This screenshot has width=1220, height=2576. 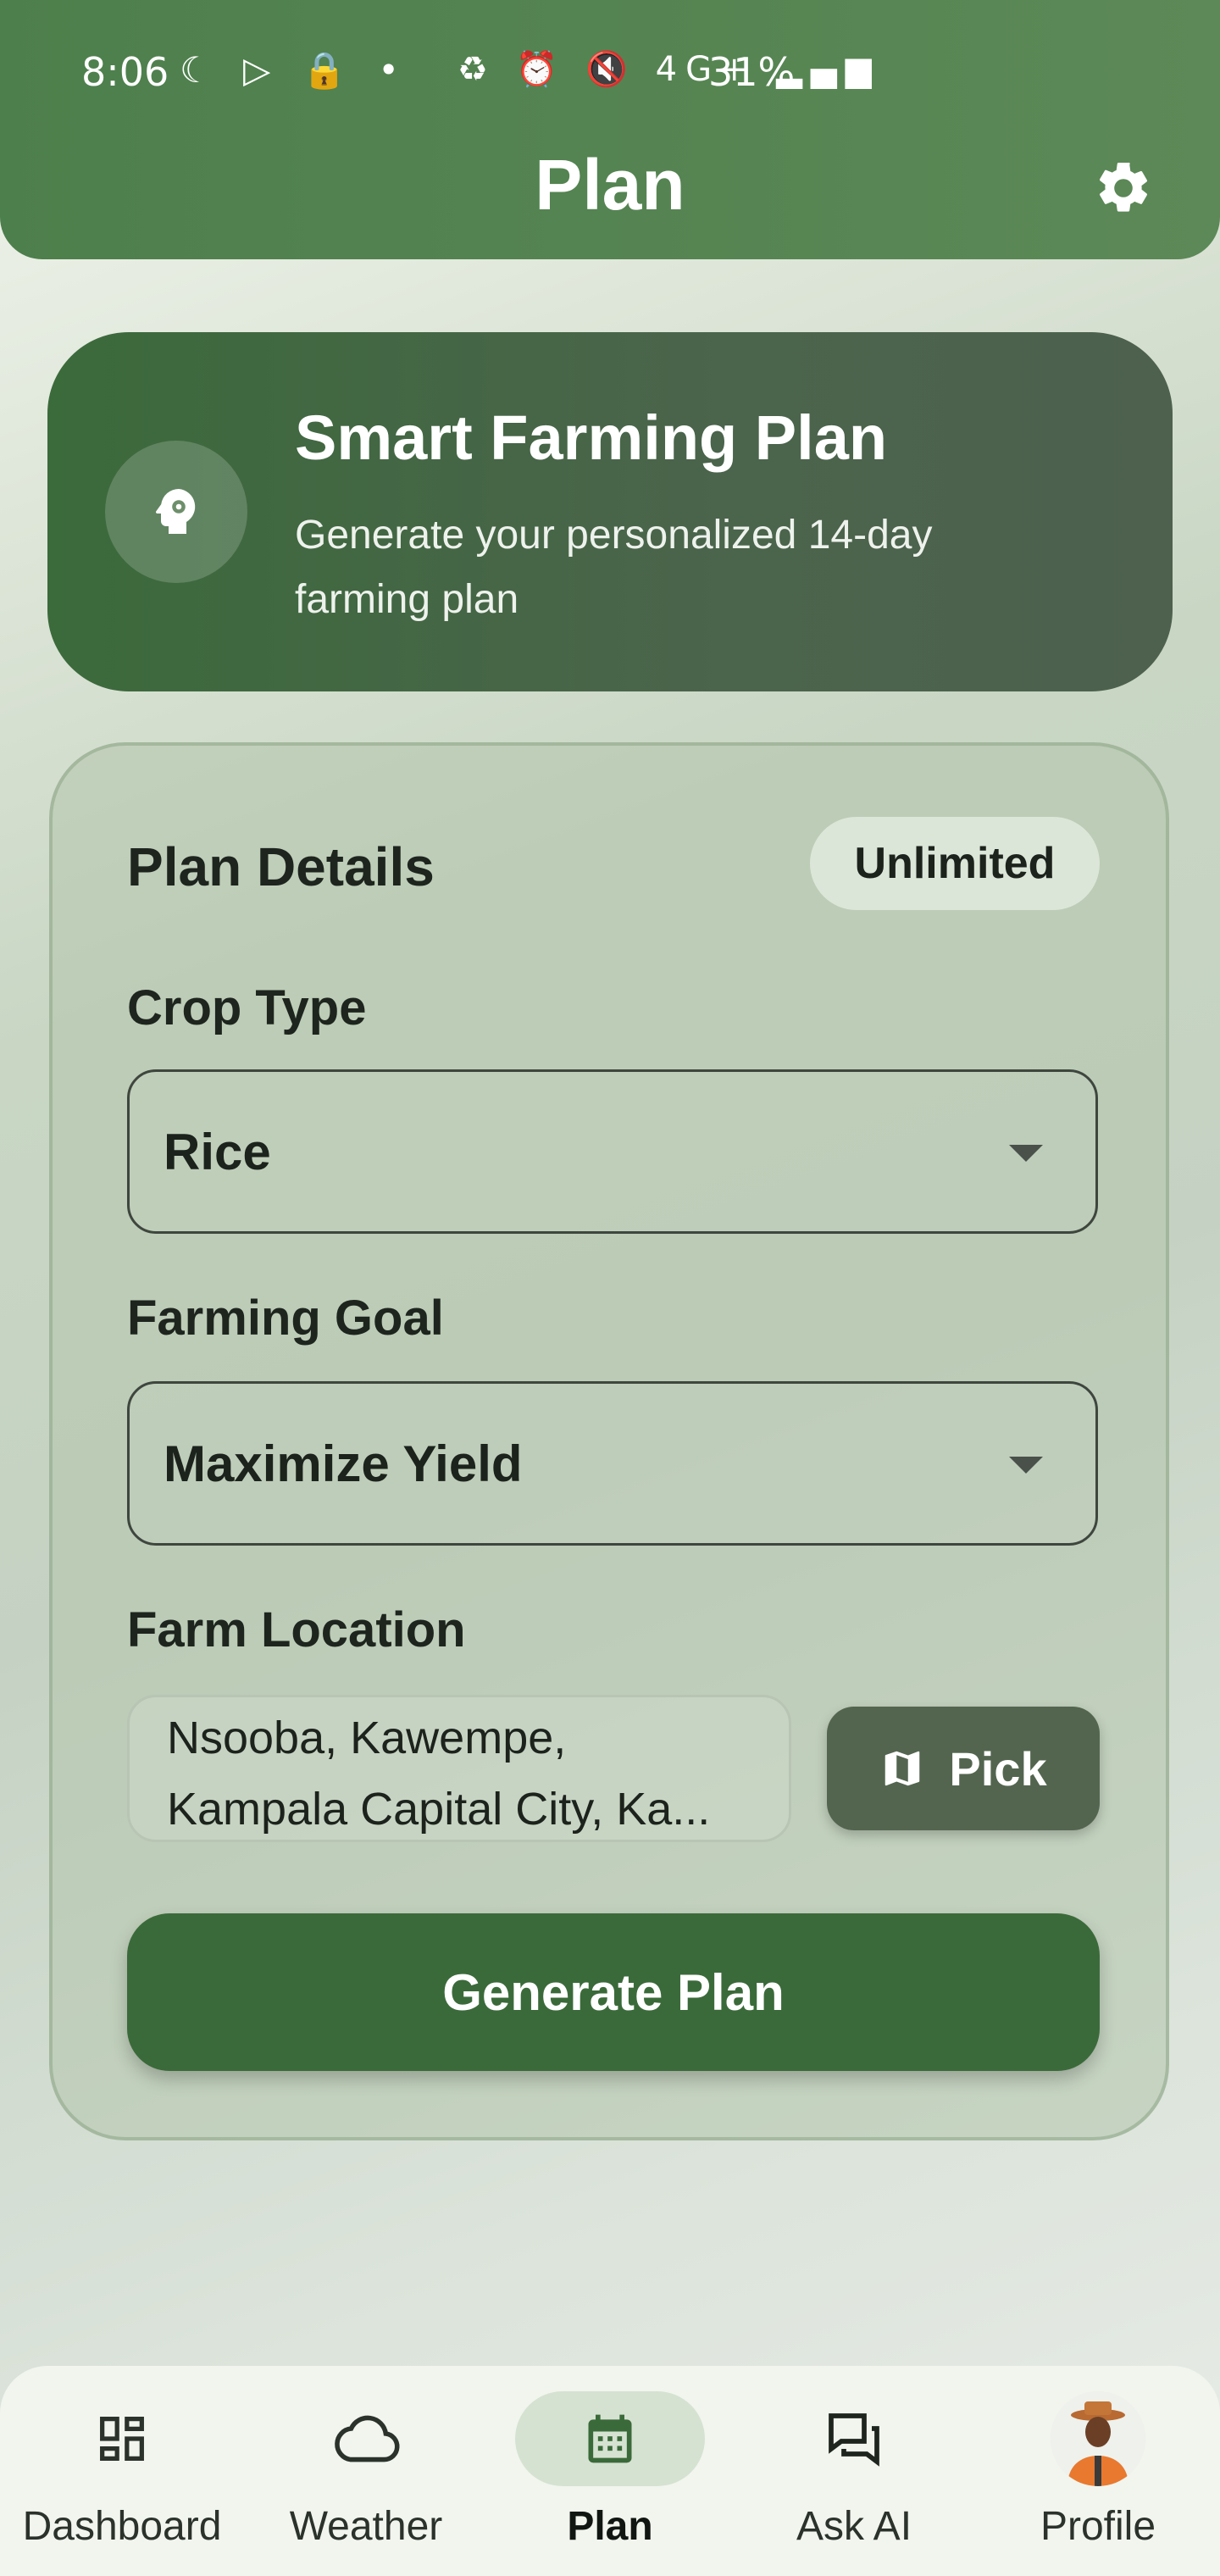 What do you see at coordinates (122, 2471) in the screenshot?
I see `nav-item-dashboard: Dashboard` at bounding box center [122, 2471].